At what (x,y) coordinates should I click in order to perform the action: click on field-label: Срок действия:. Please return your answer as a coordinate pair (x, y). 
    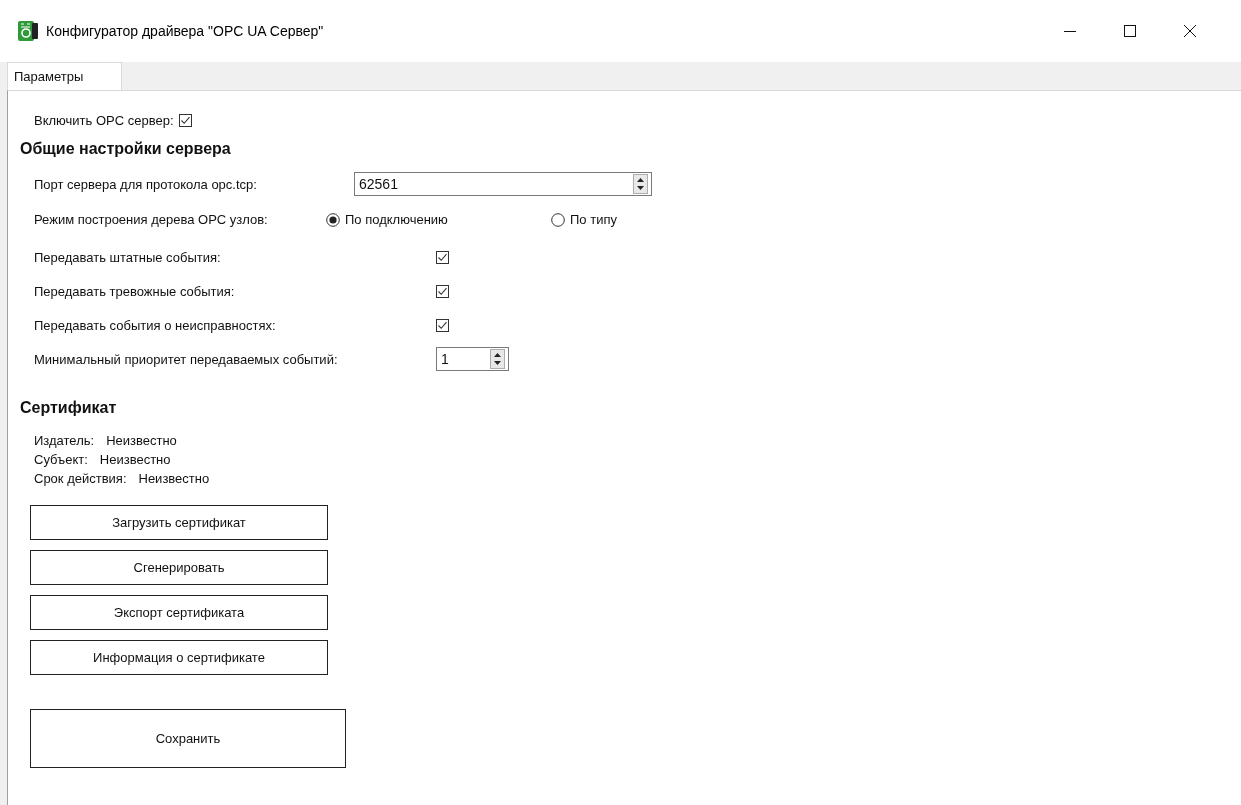
    Looking at the image, I should click on (80, 478).